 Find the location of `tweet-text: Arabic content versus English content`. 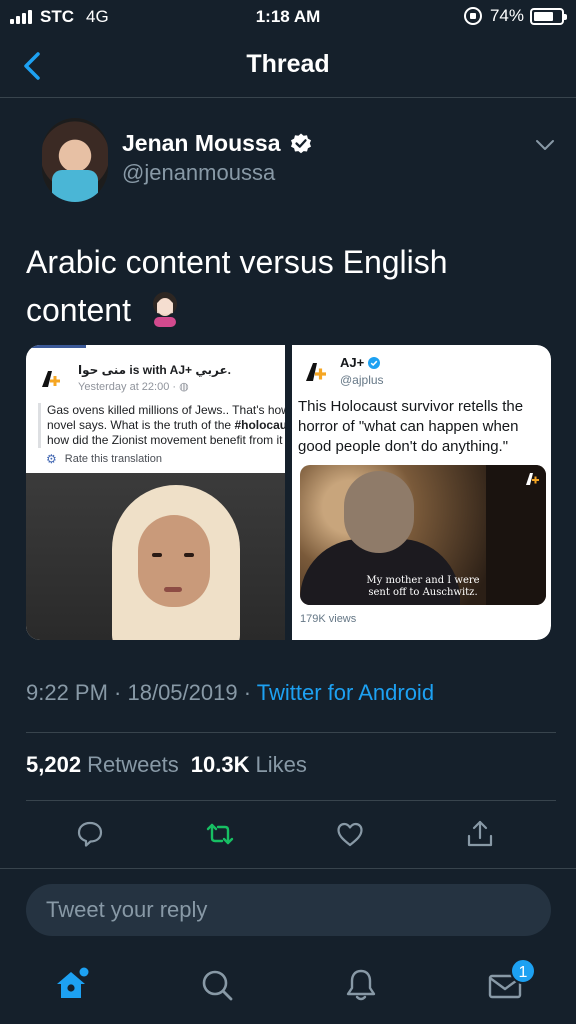

tweet-text: Arabic content versus English content is located at coordinates (286, 286).